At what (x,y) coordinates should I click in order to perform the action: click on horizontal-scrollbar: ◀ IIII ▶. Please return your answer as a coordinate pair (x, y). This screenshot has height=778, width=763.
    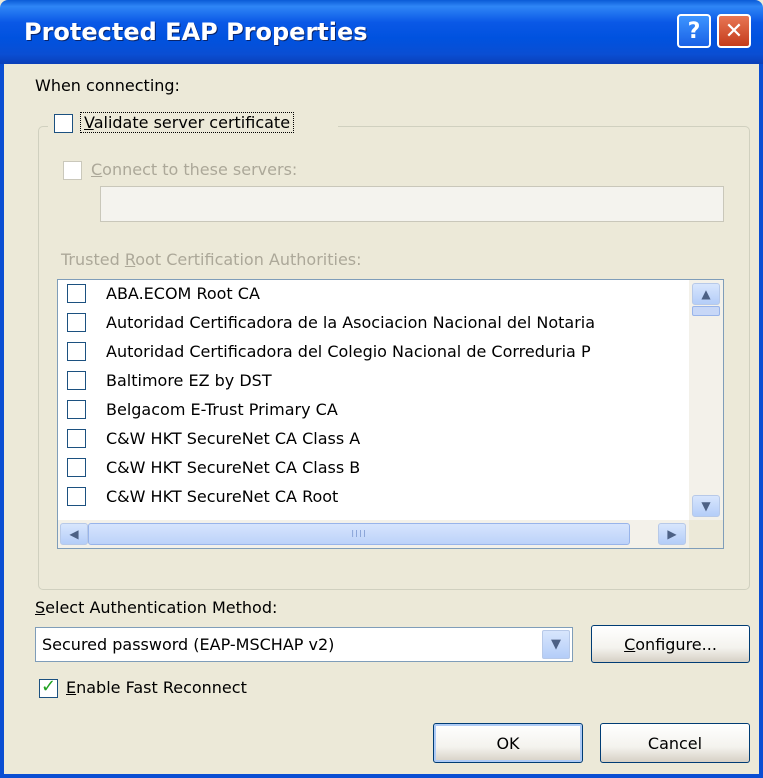
    Looking at the image, I should click on (374, 534).